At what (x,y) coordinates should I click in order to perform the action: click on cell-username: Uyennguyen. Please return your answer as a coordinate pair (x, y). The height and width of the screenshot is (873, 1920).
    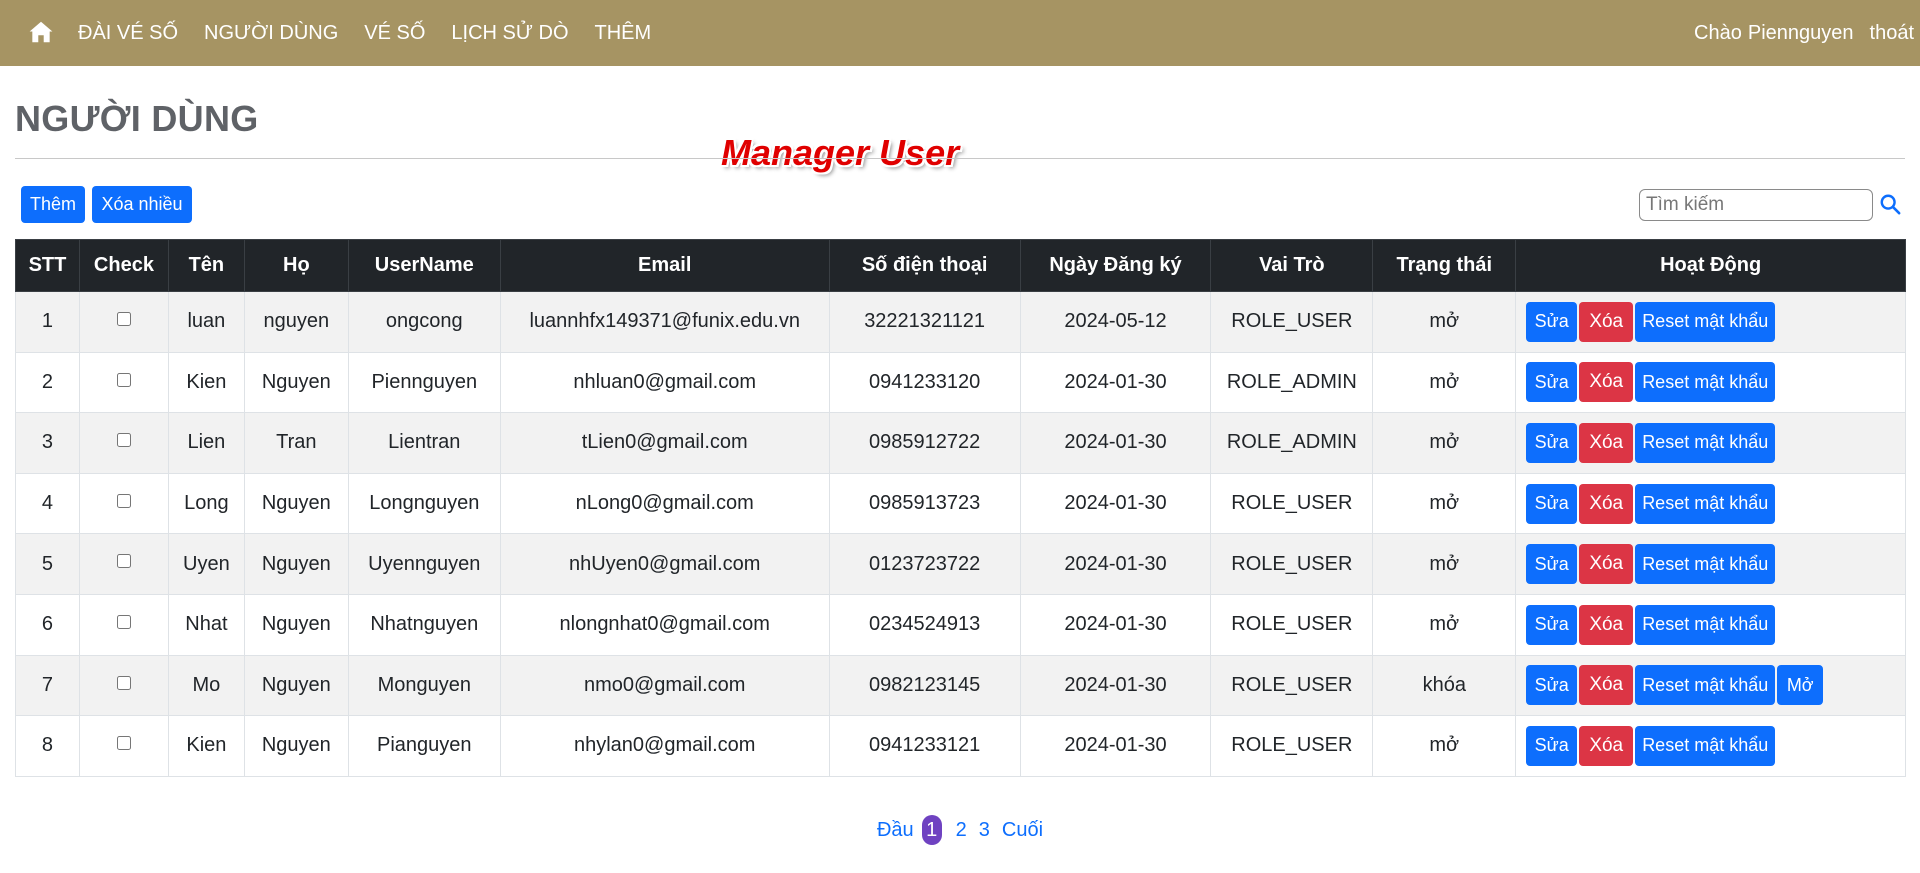
    Looking at the image, I should click on (424, 564).